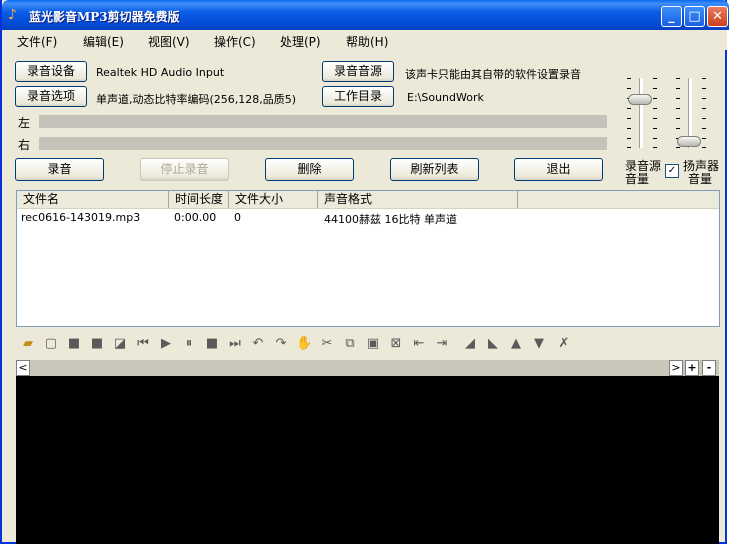  Describe the element at coordinates (418, 199) in the screenshot. I see `column-format: 声音格式` at that location.